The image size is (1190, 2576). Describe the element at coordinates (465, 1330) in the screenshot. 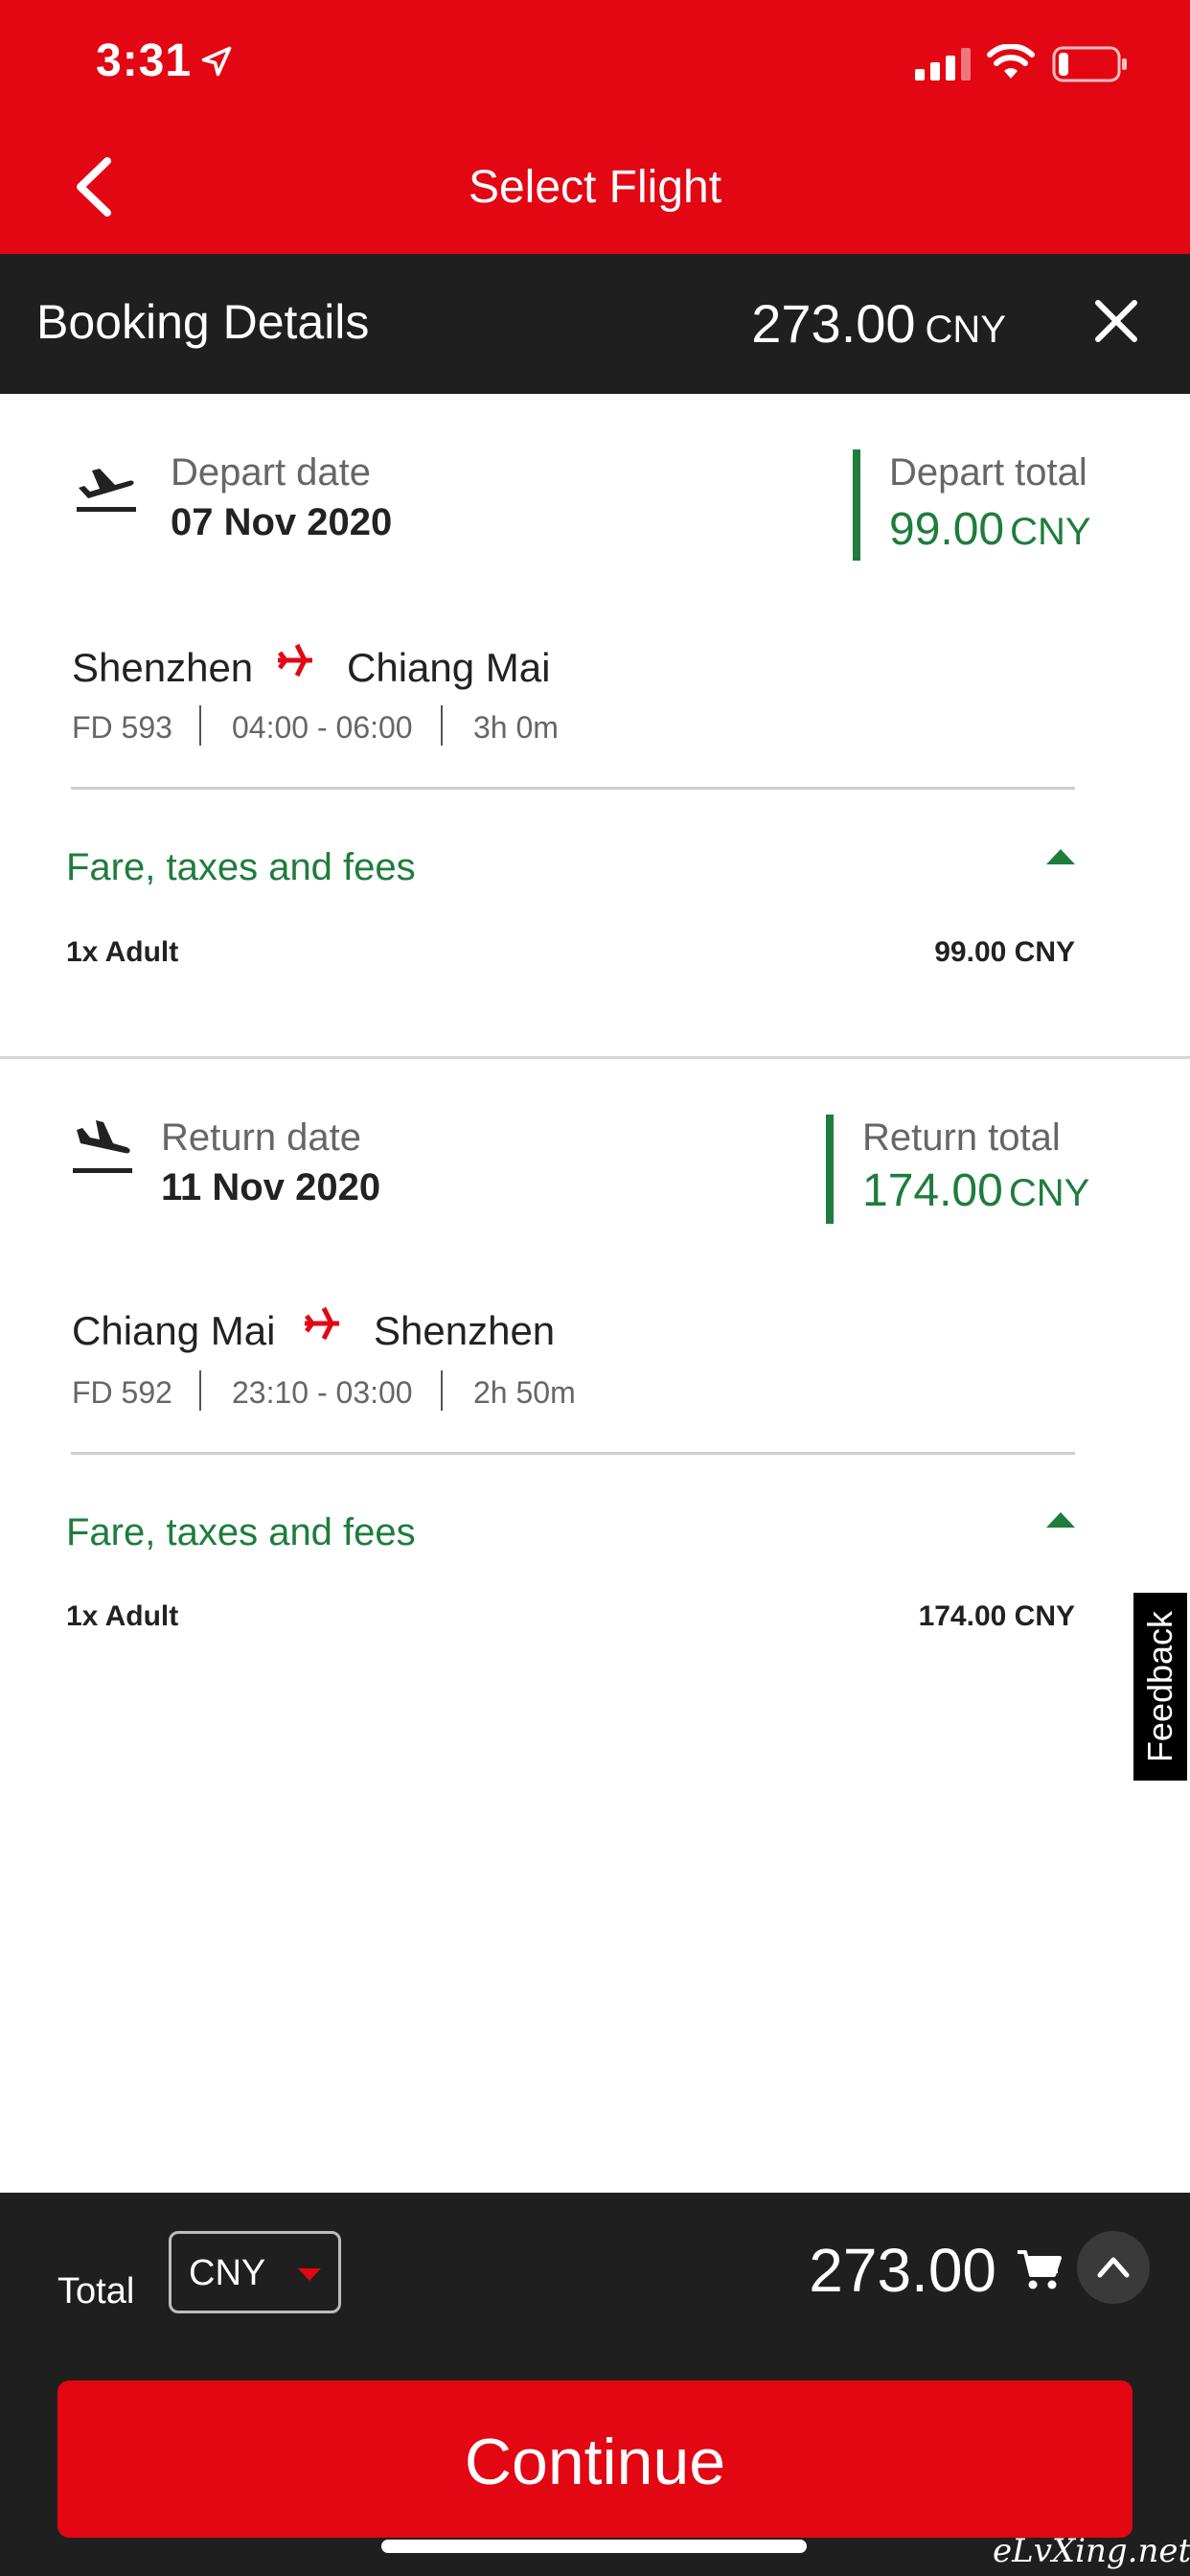

I see `return-destination-city: Shenzhen` at that location.